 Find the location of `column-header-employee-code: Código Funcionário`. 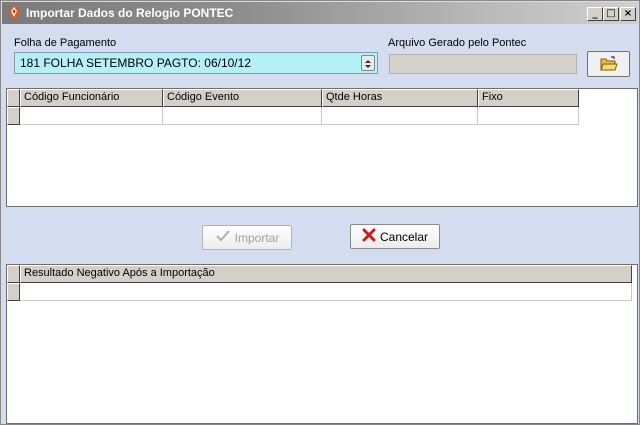

column-header-employee-code: Código Funcionário is located at coordinates (91, 98).